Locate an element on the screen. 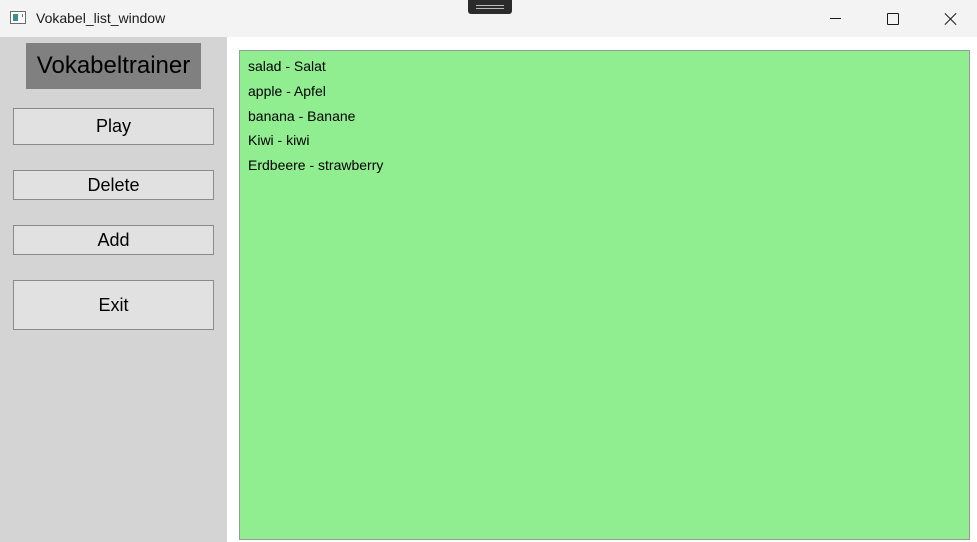 This screenshot has height=542, width=977. app-heading: Vokabeltrainer is located at coordinates (113, 66).